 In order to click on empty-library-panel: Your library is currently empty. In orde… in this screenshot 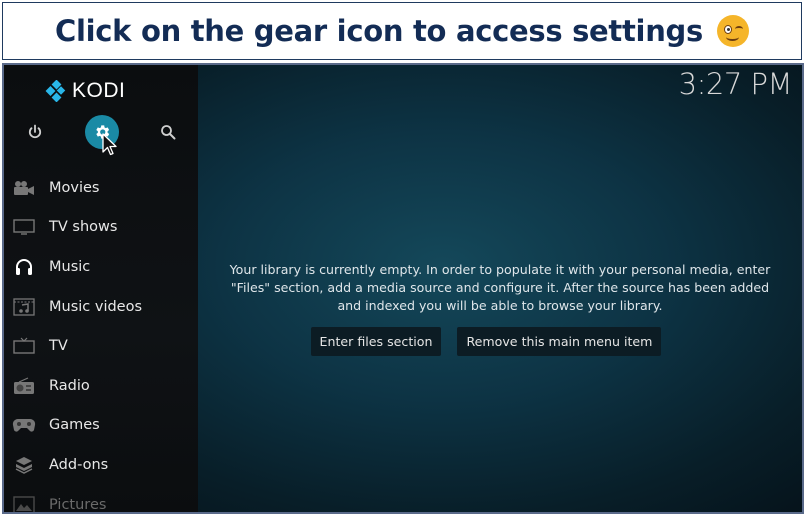, I will do `click(500, 288)`.